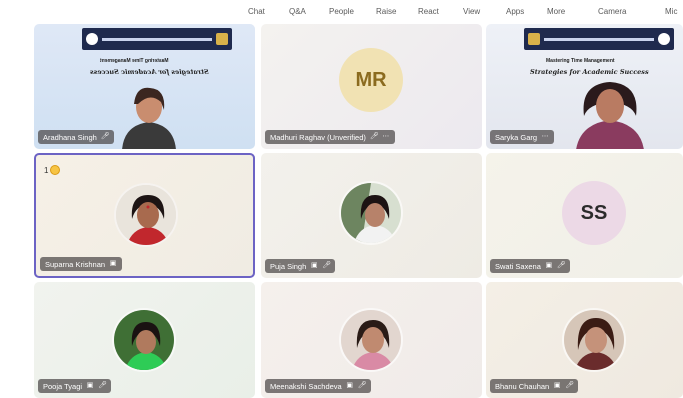  I want to click on participant-tile-meenakshi-sachdeva: Meenakshi Sachdeva ▣ 🎤︎, so click(371, 340).